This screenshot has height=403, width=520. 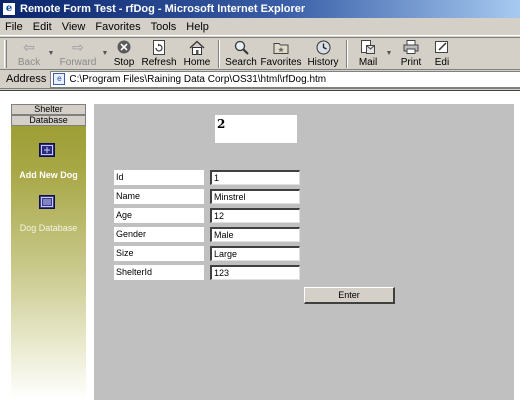 I want to click on menu-edit: Edit, so click(x=42, y=27).